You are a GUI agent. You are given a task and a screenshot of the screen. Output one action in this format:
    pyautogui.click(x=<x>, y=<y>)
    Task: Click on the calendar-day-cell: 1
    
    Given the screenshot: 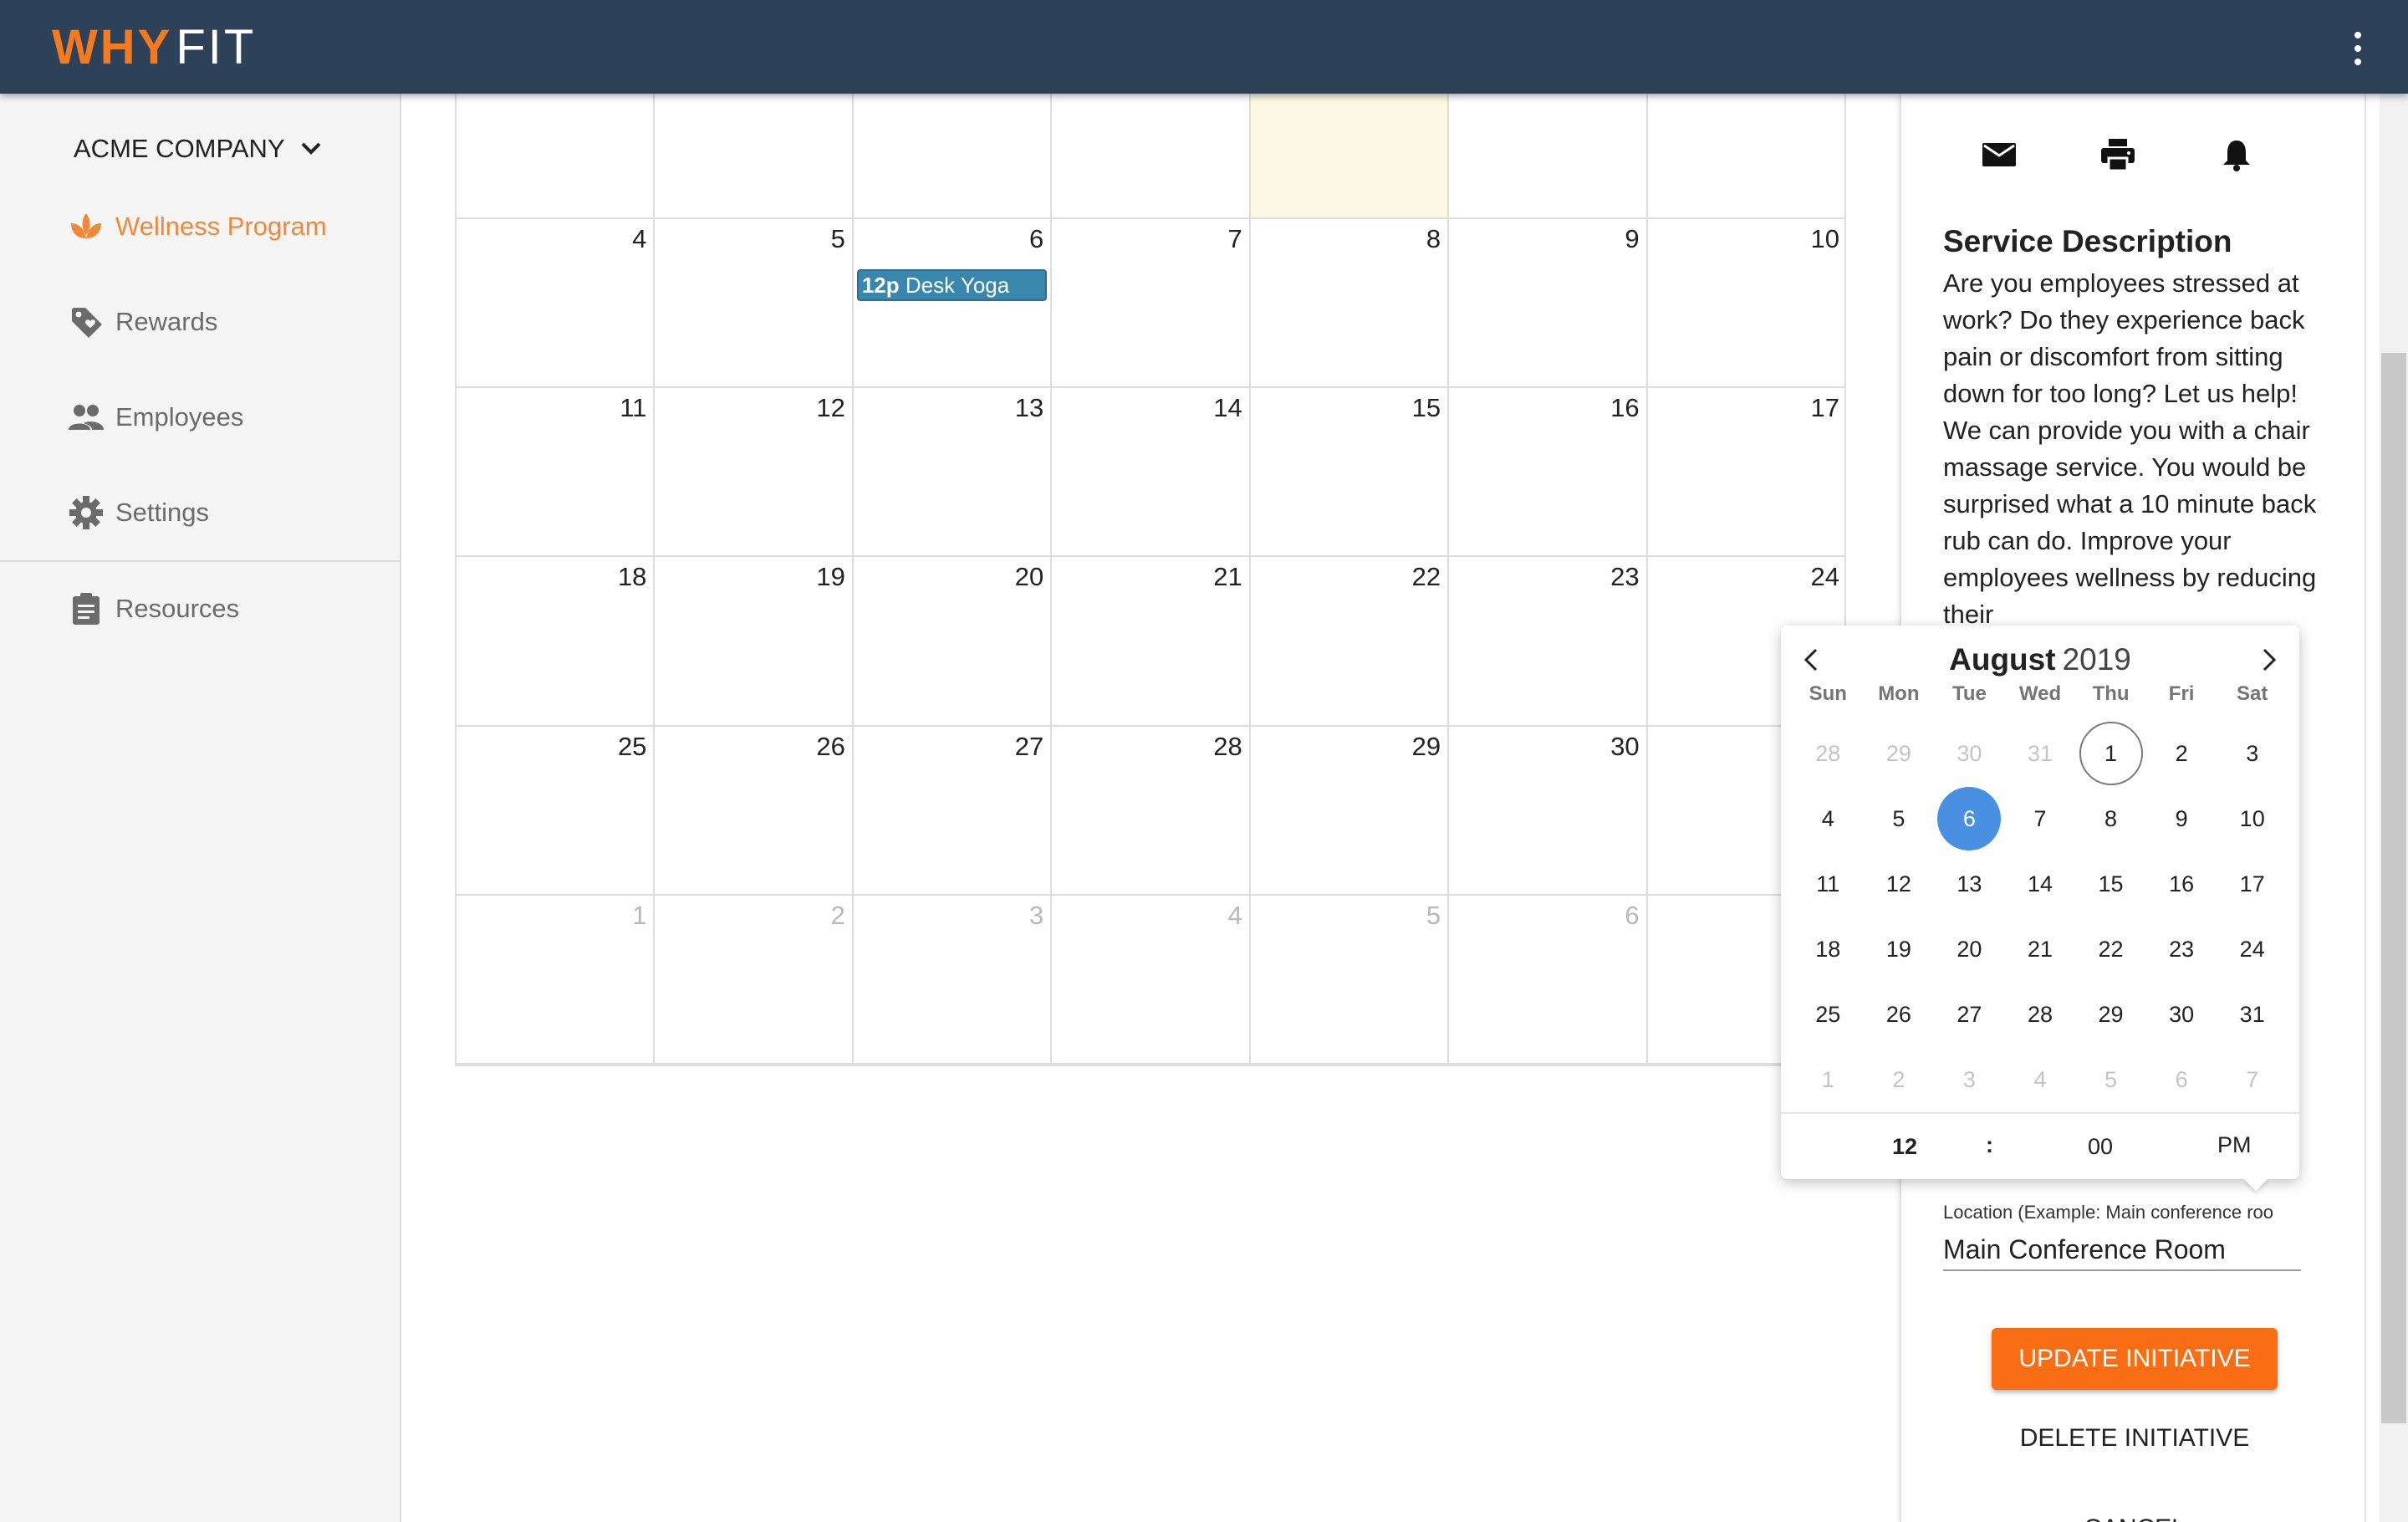 What is the action you would take?
    pyautogui.click(x=556, y=980)
    